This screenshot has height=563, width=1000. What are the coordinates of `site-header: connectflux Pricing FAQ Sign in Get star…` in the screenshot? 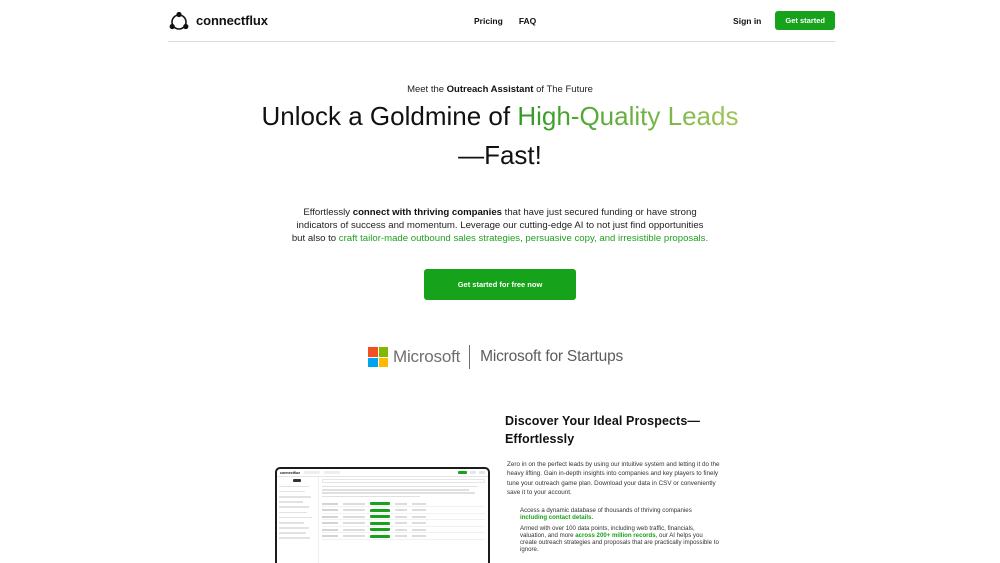 It's located at (501, 21).